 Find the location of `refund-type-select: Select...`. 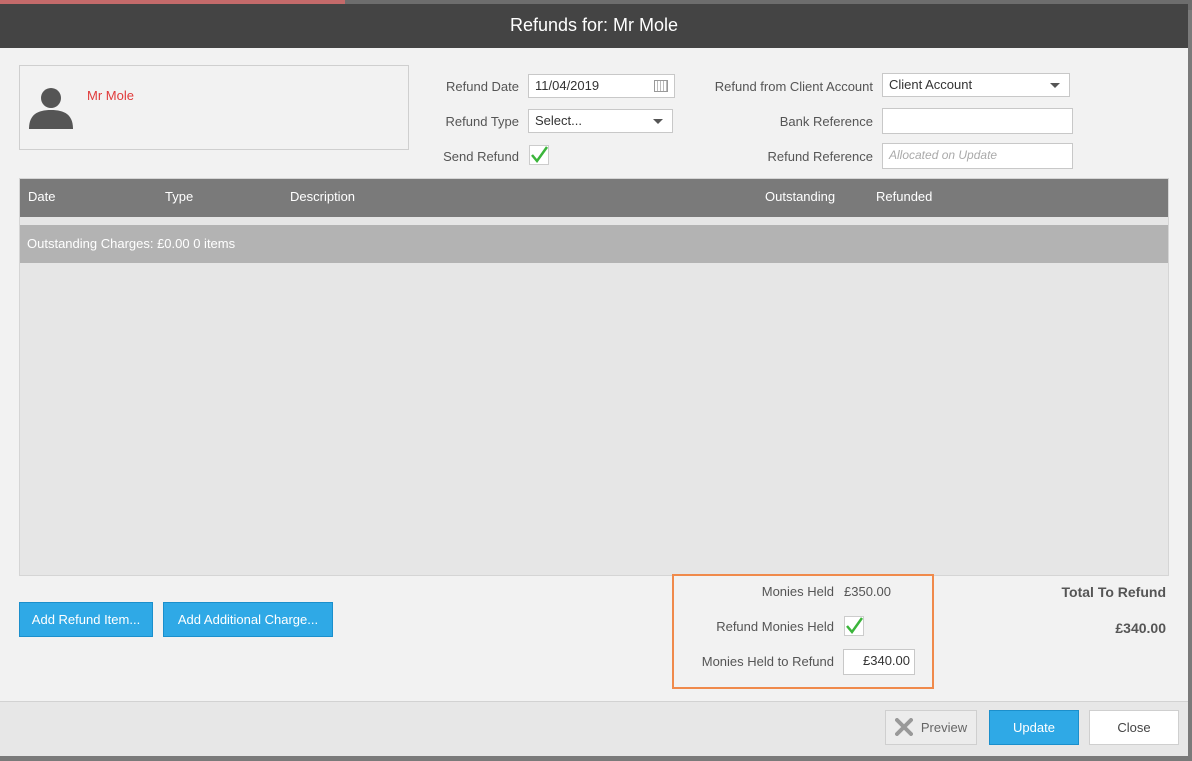

refund-type-select: Select... is located at coordinates (600, 121).